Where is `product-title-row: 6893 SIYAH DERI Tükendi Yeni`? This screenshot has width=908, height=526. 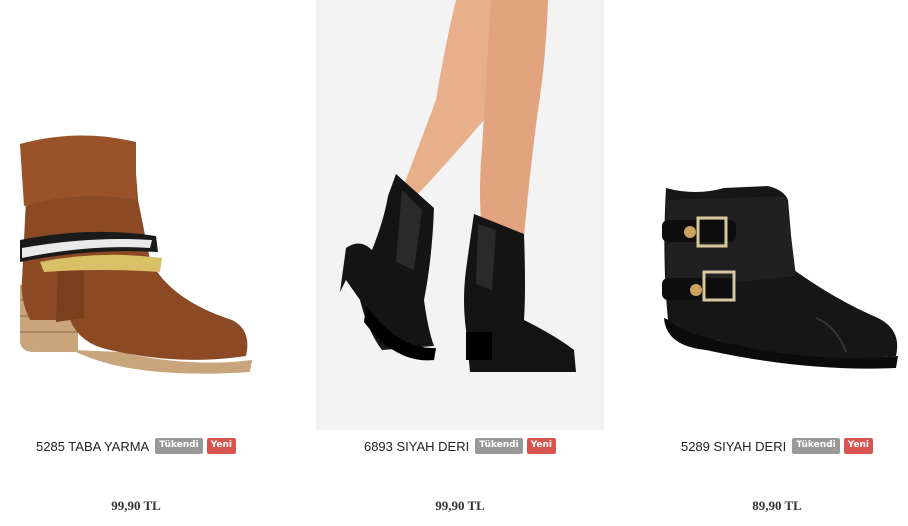
product-title-row: 6893 SIYAH DERI Tükendi Yeni is located at coordinates (460, 446).